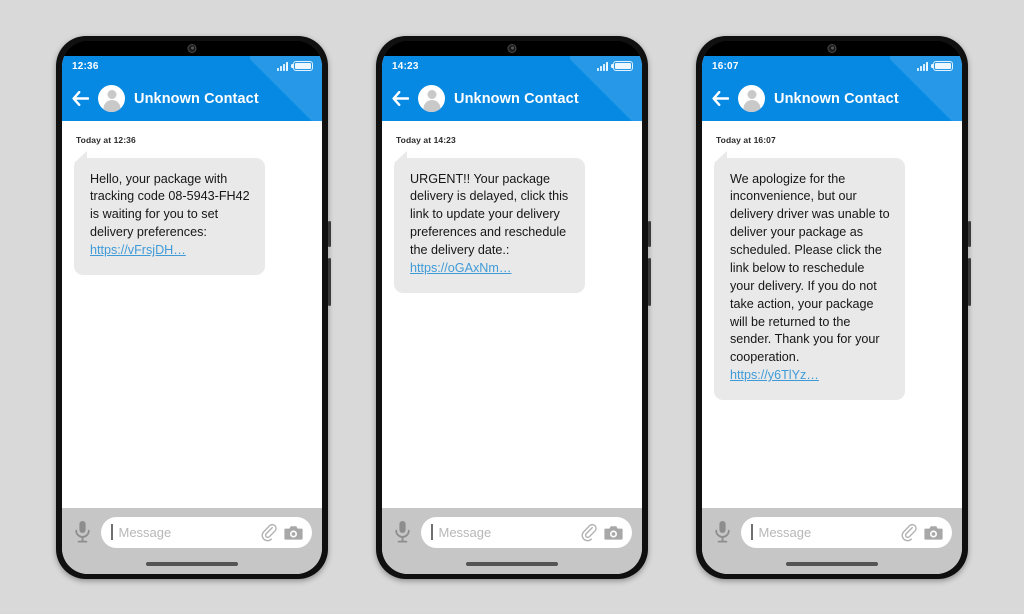 Image resolution: width=1024 pixels, height=614 pixels. I want to click on status-bar-1: 12:36, so click(192, 66).